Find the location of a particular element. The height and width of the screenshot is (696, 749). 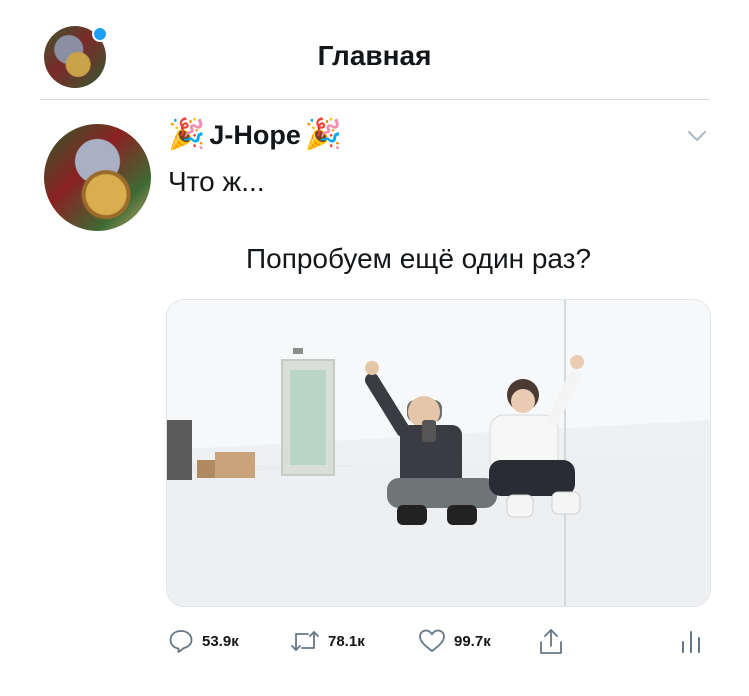

reply-count: 53.9к is located at coordinates (220, 641).